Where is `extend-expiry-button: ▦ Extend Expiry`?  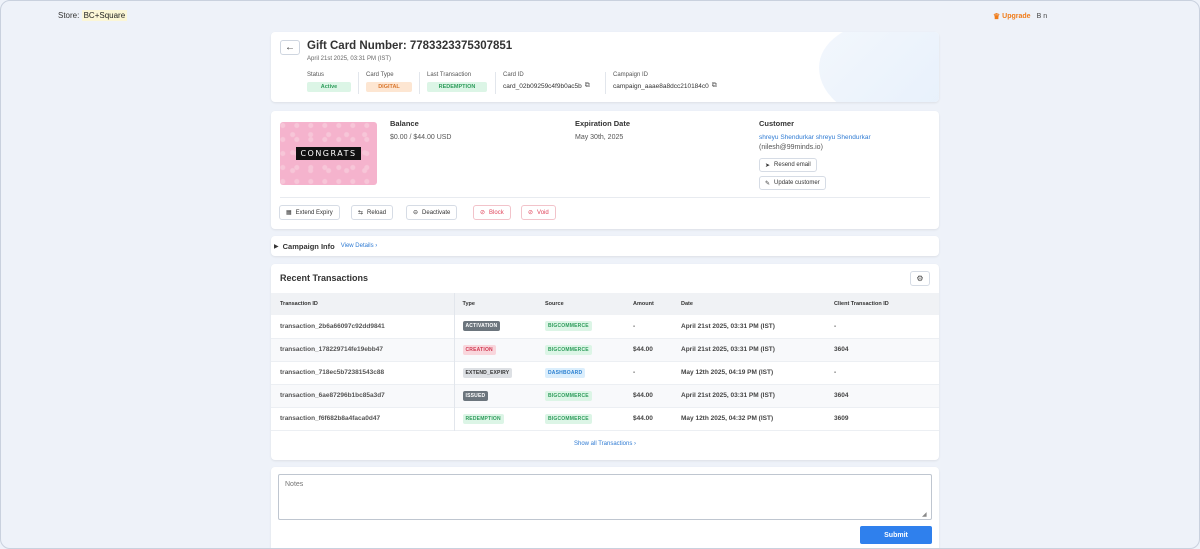 extend-expiry-button: ▦ Extend Expiry is located at coordinates (309, 212).